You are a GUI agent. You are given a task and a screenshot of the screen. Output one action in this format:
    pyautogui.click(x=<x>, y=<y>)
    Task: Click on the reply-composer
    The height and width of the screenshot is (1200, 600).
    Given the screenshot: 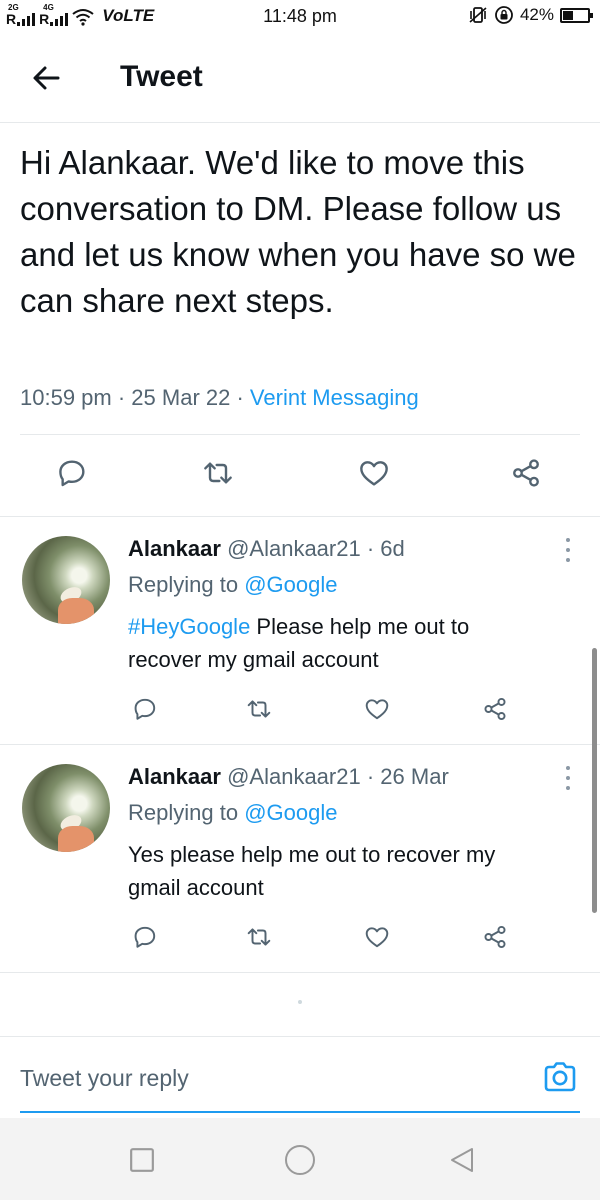 What is the action you would take?
    pyautogui.click(x=300, y=1076)
    